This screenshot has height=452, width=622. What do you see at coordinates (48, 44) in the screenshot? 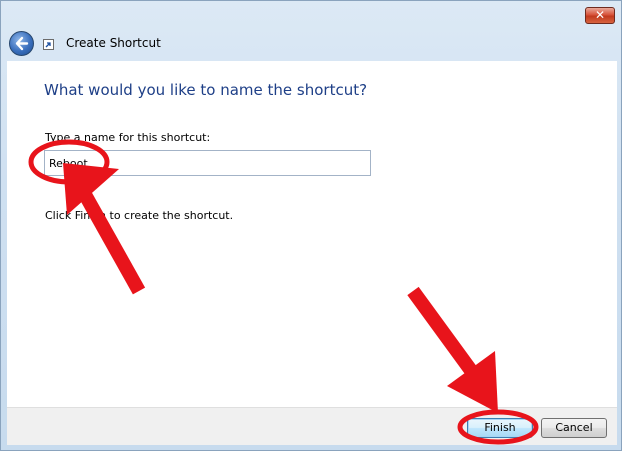
I see `shortcut-arrow-icon` at bounding box center [48, 44].